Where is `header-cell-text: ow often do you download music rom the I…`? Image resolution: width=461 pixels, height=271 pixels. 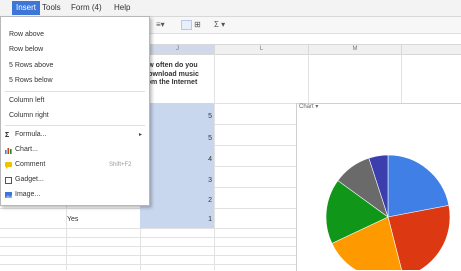
header-cell-text: ow often do you download music rom the I… is located at coordinates (171, 74).